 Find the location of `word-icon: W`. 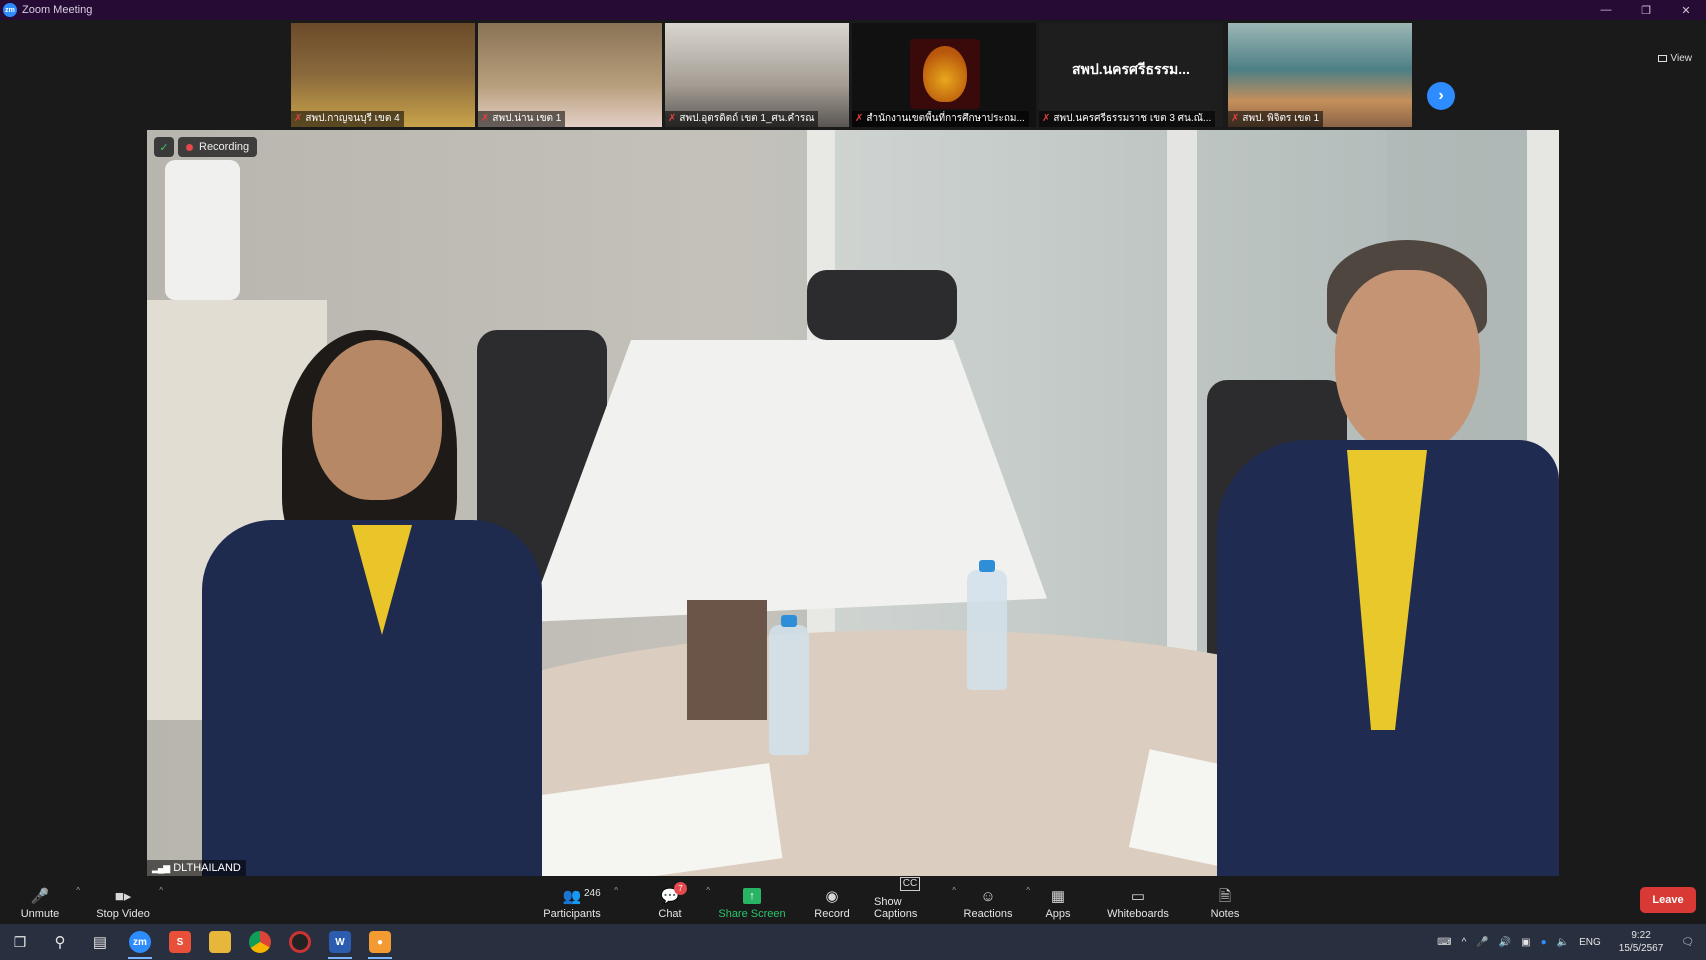

word-icon: W is located at coordinates (340, 942).